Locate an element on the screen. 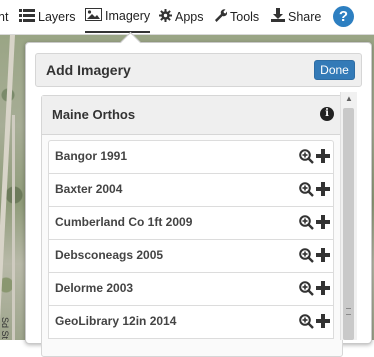 The height and width of the screenshot is (357, 374). toolbar-item-imagery: Imagery is located at coordinates (118, 16).